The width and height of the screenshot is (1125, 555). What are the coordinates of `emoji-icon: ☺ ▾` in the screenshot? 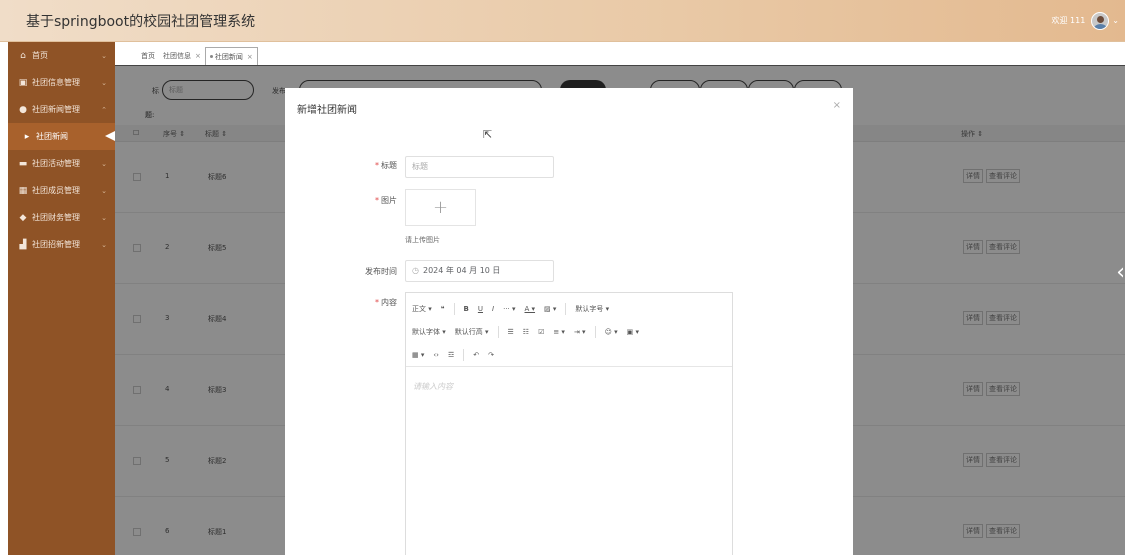 It's located at (611, 332).